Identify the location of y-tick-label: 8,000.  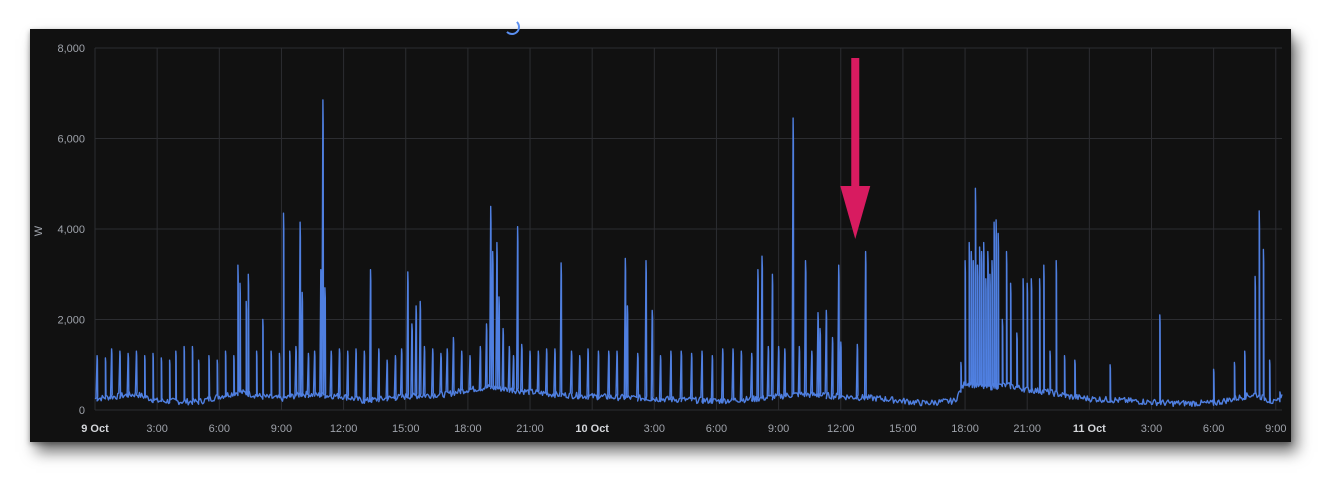
(71, 49).